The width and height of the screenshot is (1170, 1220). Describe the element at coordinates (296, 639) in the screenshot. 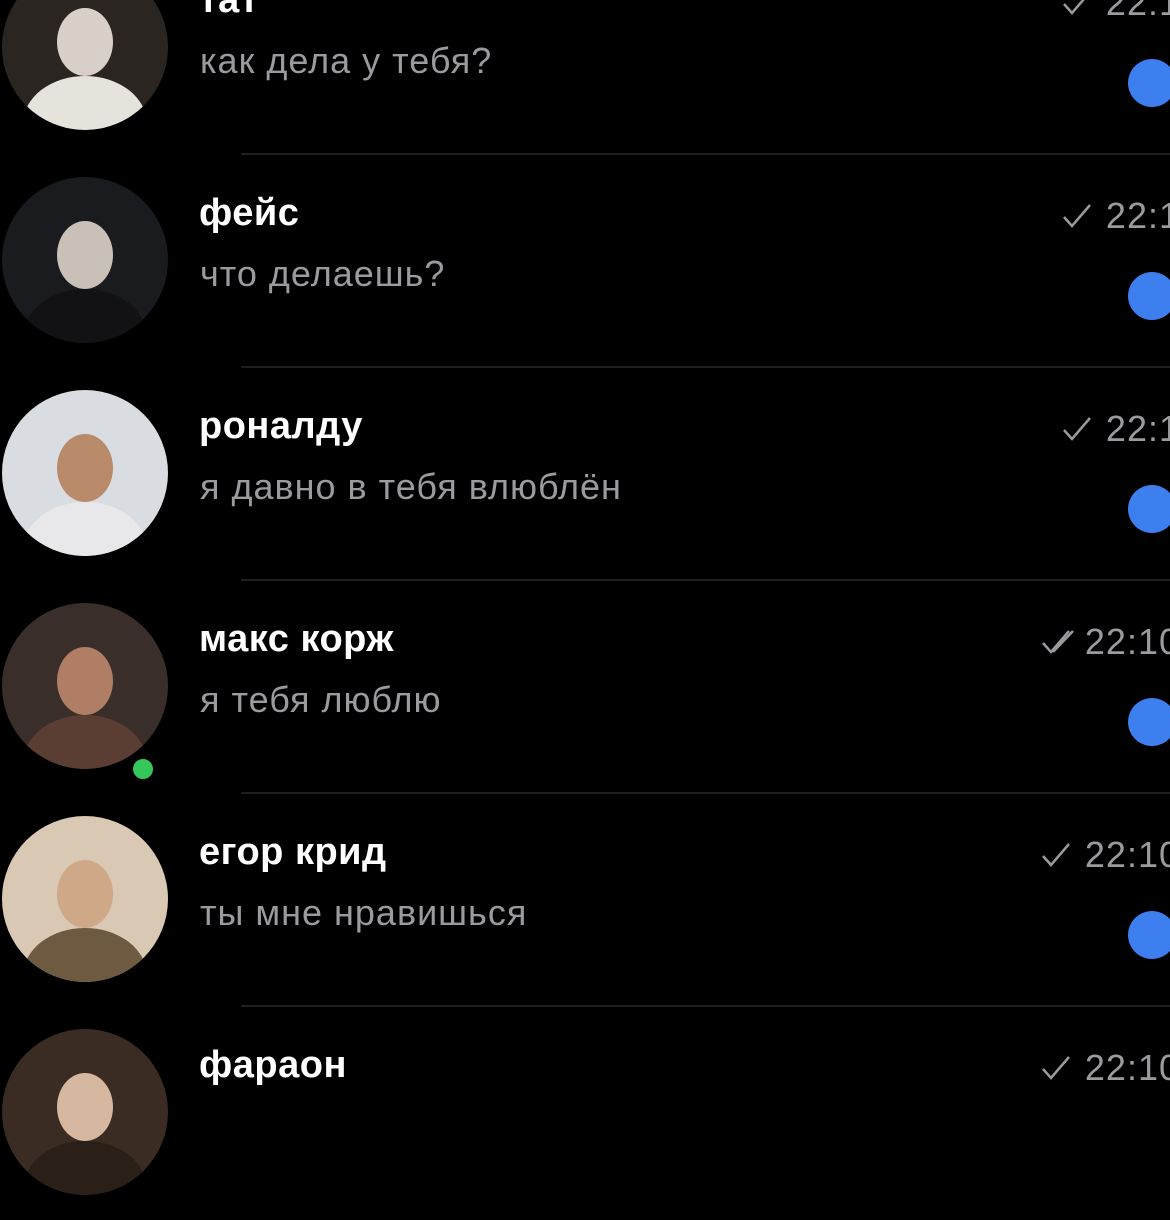

I see `chat-name: макс корж` at that location.